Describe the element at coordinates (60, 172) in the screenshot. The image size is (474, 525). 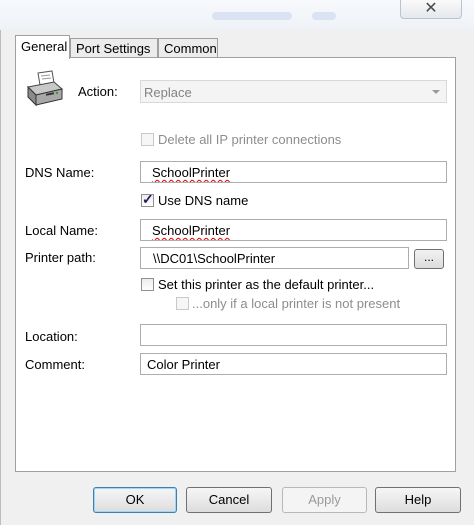
I see `dns-name-label: DNS Name:` at that location.